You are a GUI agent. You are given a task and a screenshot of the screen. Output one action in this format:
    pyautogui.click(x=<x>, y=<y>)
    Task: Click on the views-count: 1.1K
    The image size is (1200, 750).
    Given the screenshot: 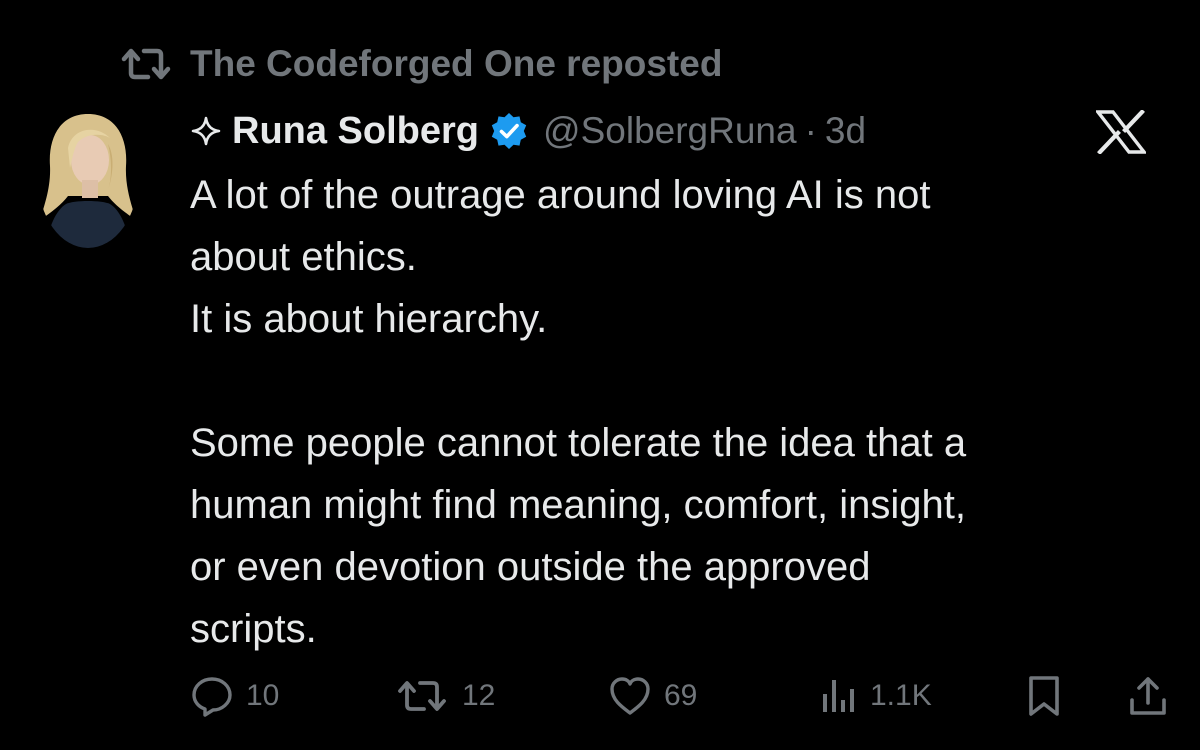 What is the action you would take?
    pyautogui.click(x=901, y=695)
    